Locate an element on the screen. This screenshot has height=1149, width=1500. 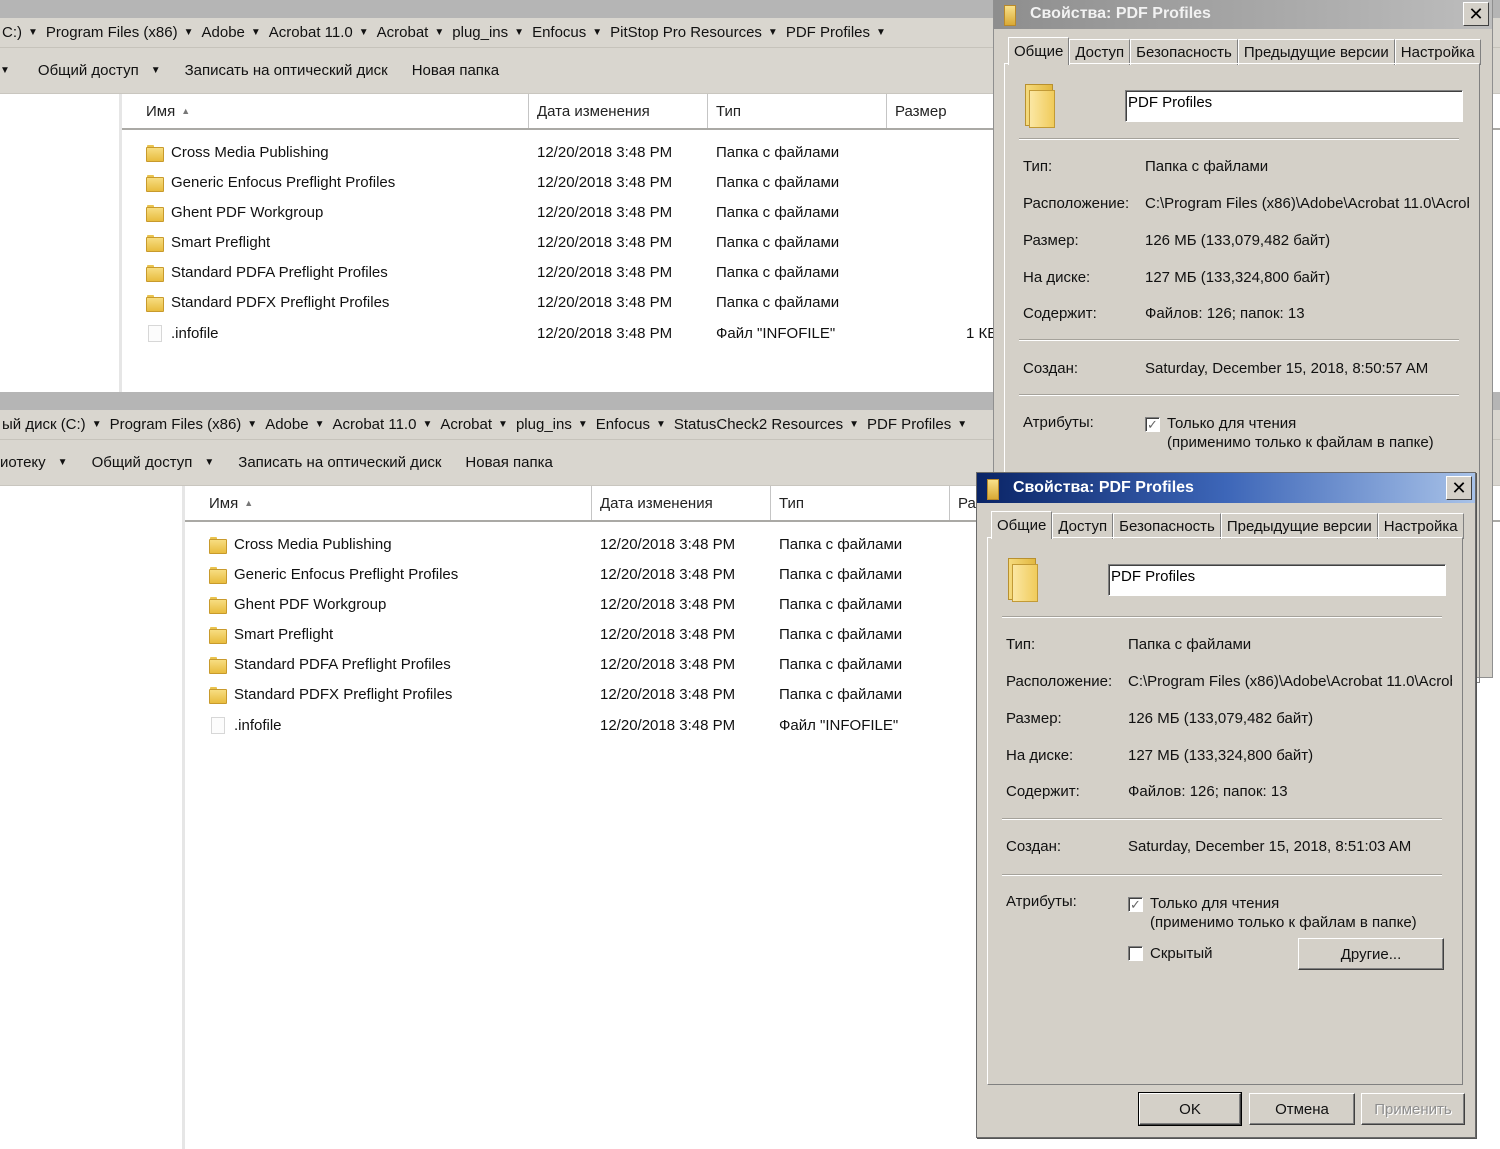
on-disk-label: На диске: is located at coordinates (1040, 755).